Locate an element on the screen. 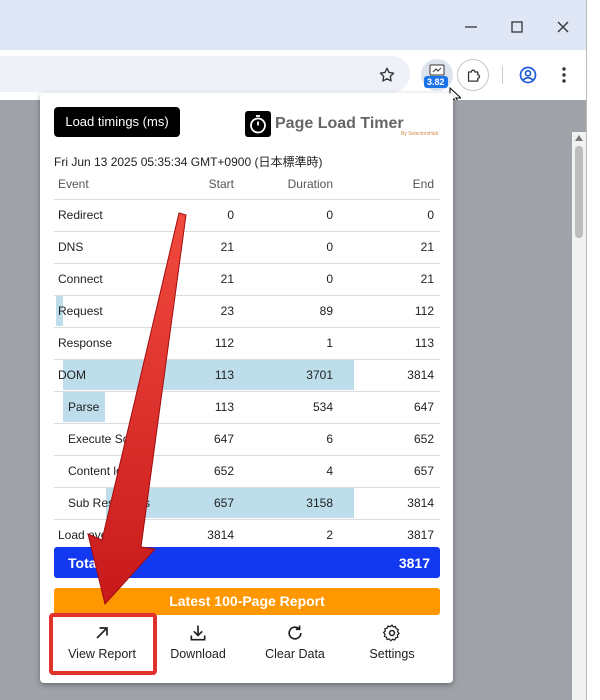 The height and width of the screenshot is (700, 600). row-end: 652 is located at coordinates (423, 439).